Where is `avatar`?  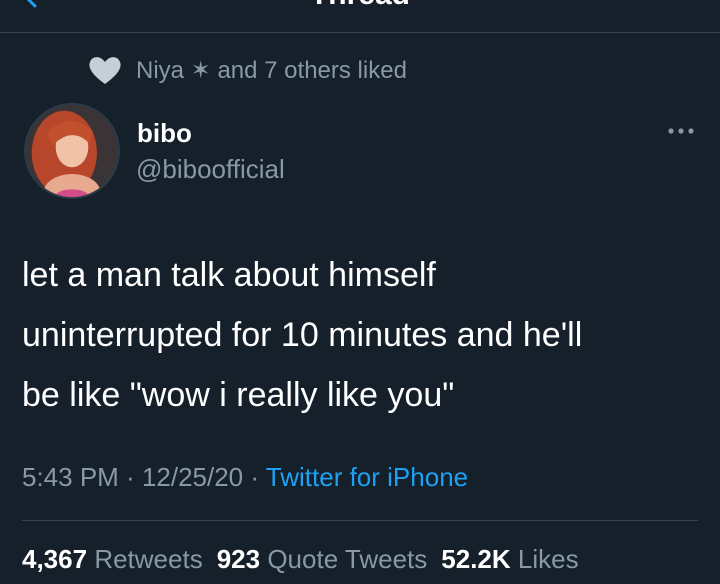 avatar is located at coordinates (72, 151).